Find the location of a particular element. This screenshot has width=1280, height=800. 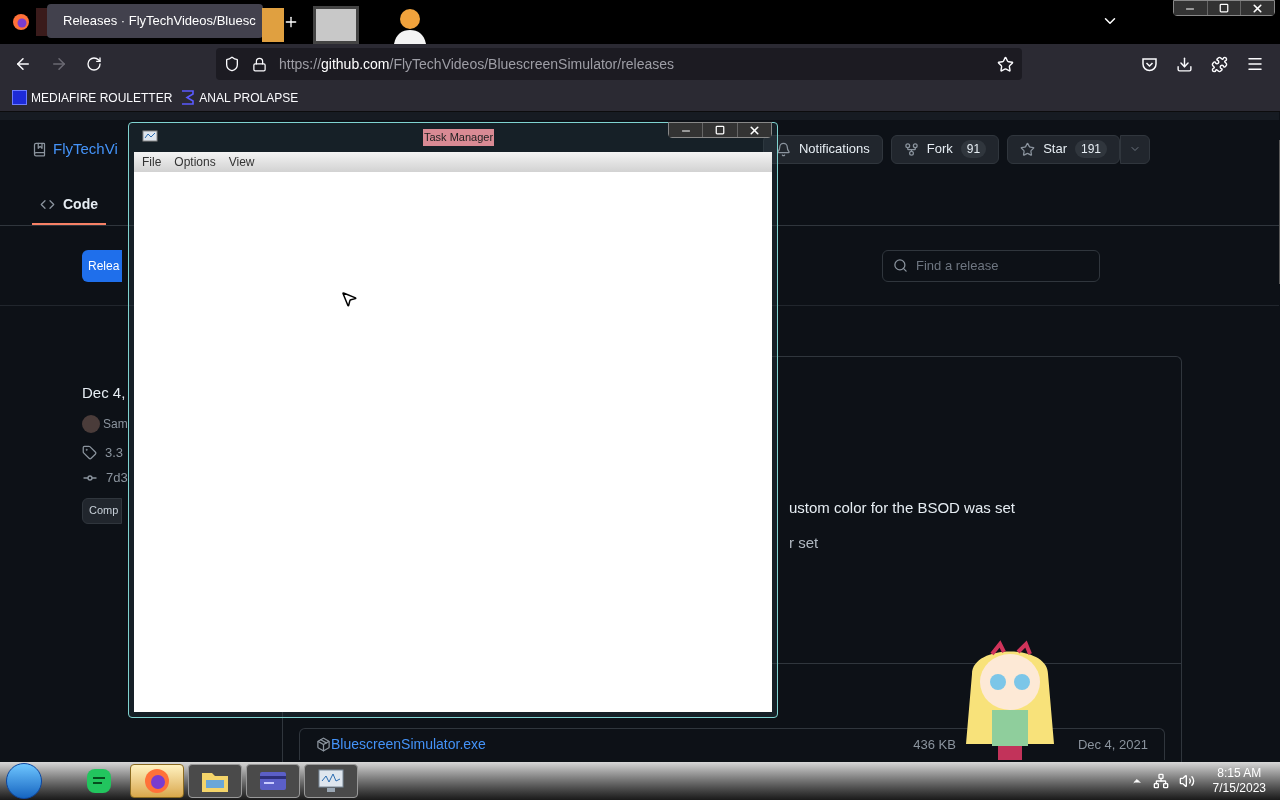

repo-owner-link: FlyTechVi is located at coordinates (85, 149).